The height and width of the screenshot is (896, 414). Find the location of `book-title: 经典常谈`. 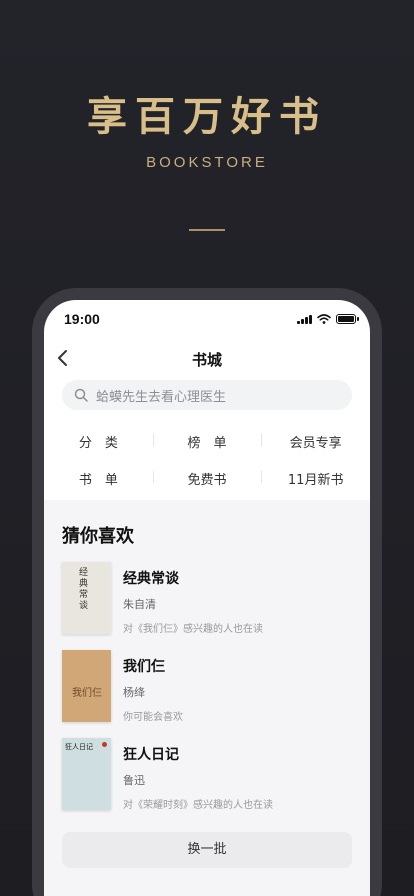

book-title: 经典常谈 is located at coordinates (151, 579).